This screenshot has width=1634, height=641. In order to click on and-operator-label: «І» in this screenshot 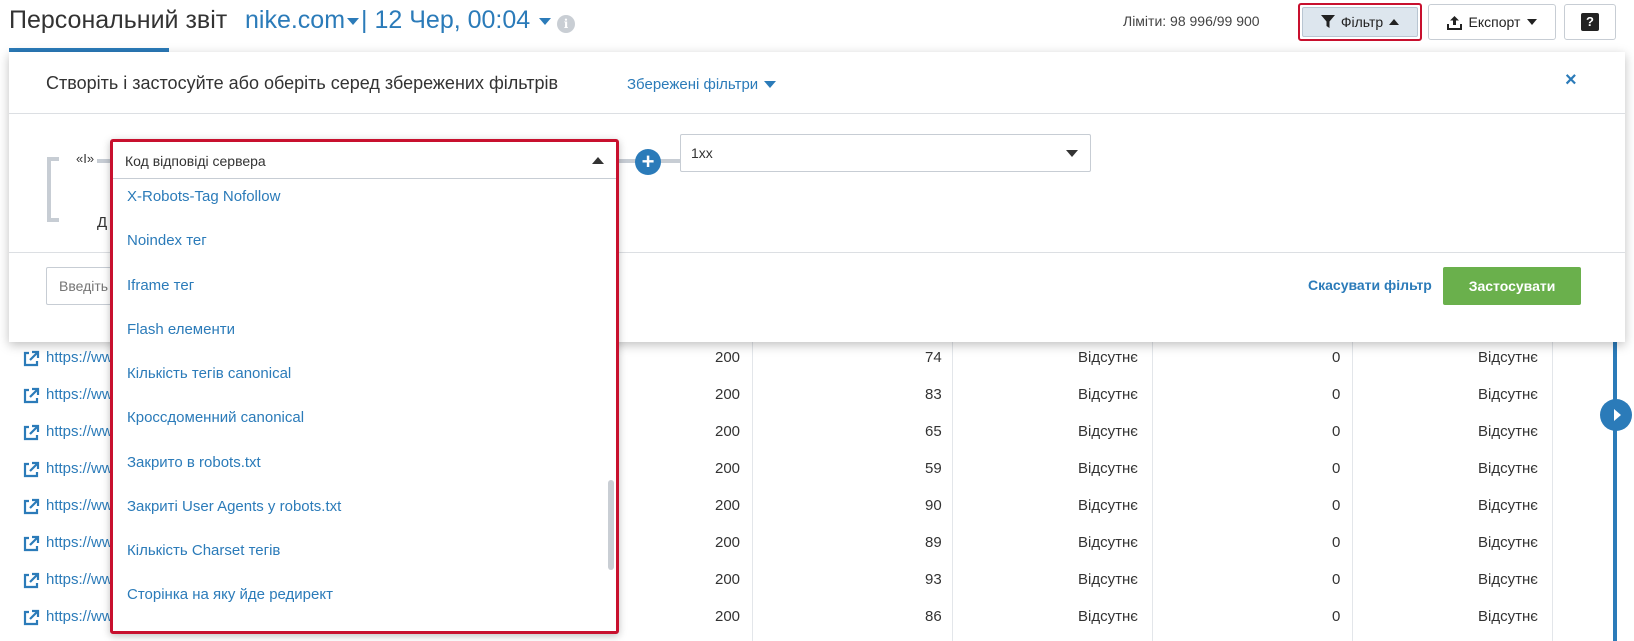, I will do `click(85, 158)`.